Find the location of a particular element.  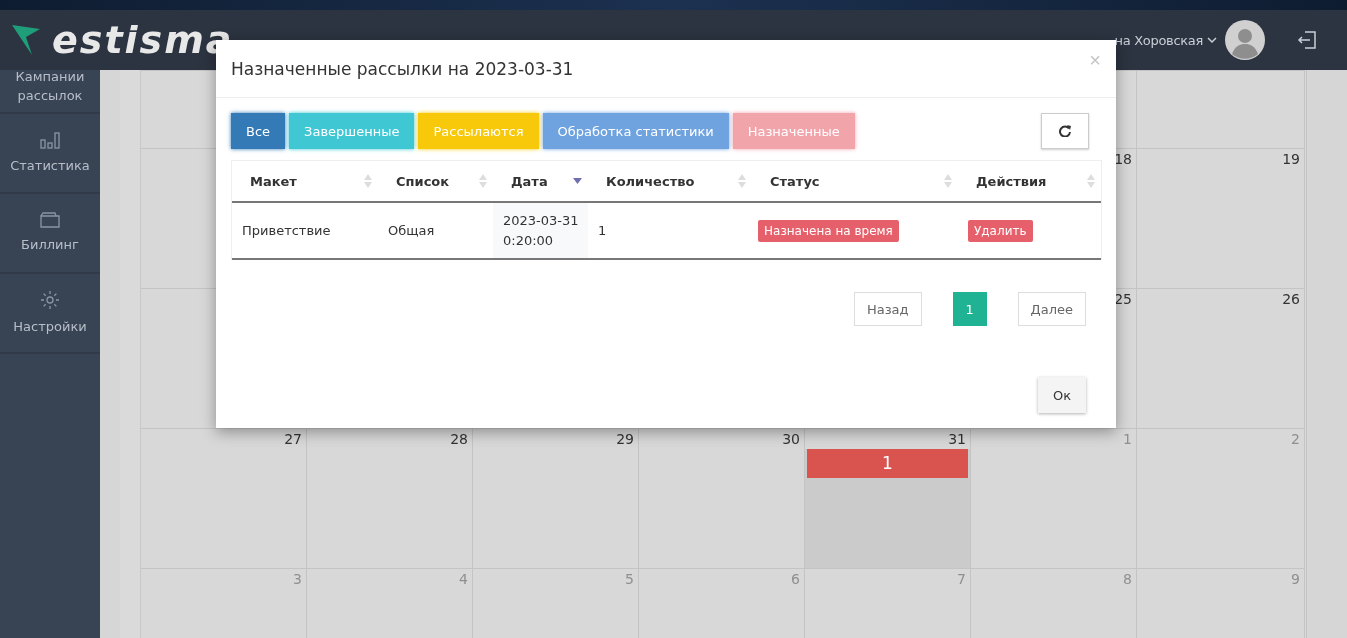

day-number: 3 is located at coordinates (298, 579).